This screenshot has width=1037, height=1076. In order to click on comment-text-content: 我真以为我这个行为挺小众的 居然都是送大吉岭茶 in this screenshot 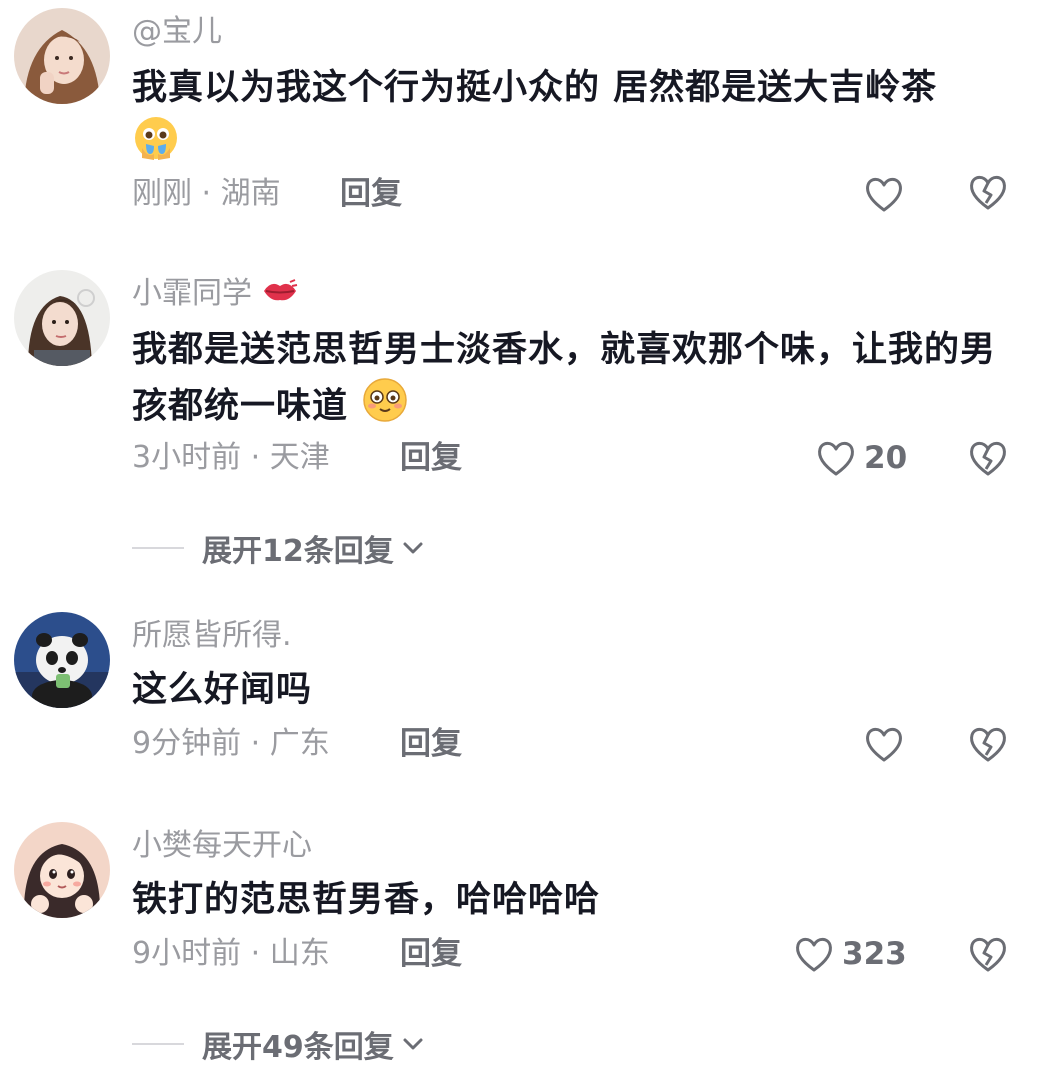, I will do `click(535, 88)`.